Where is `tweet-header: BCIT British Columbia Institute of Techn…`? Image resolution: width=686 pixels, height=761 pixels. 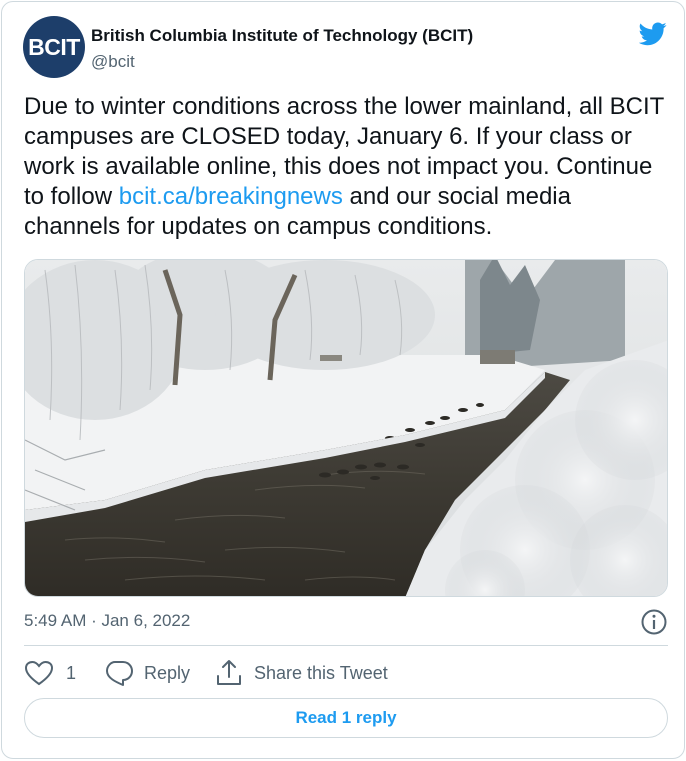 tweet-header: BCIT British Columbia Institute of Techn… is located at coordinates (348, 47).